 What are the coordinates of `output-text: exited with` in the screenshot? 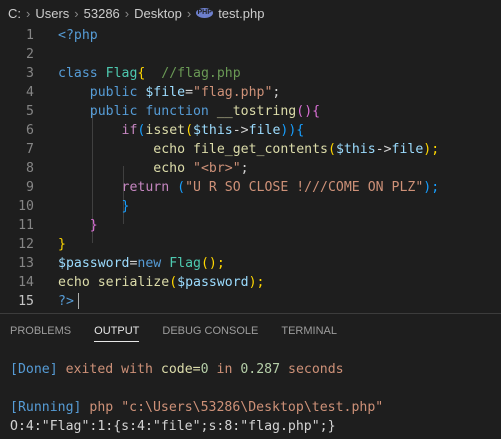 It's located at (109, 369).